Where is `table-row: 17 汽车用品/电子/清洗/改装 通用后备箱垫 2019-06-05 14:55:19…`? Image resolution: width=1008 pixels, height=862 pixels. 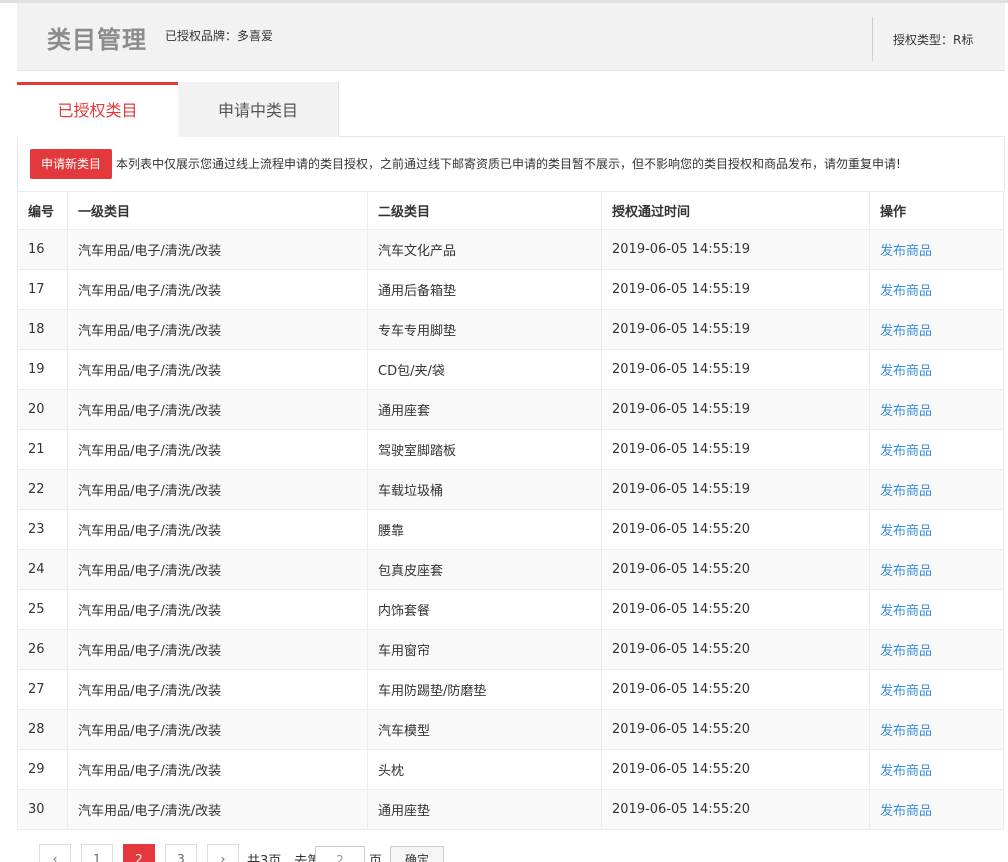
table-row: 17 汽车用品/电子/清洗/改装 通用后备箱垫 2019-06-05 14:55:19… is located at coordinates (510, 289).